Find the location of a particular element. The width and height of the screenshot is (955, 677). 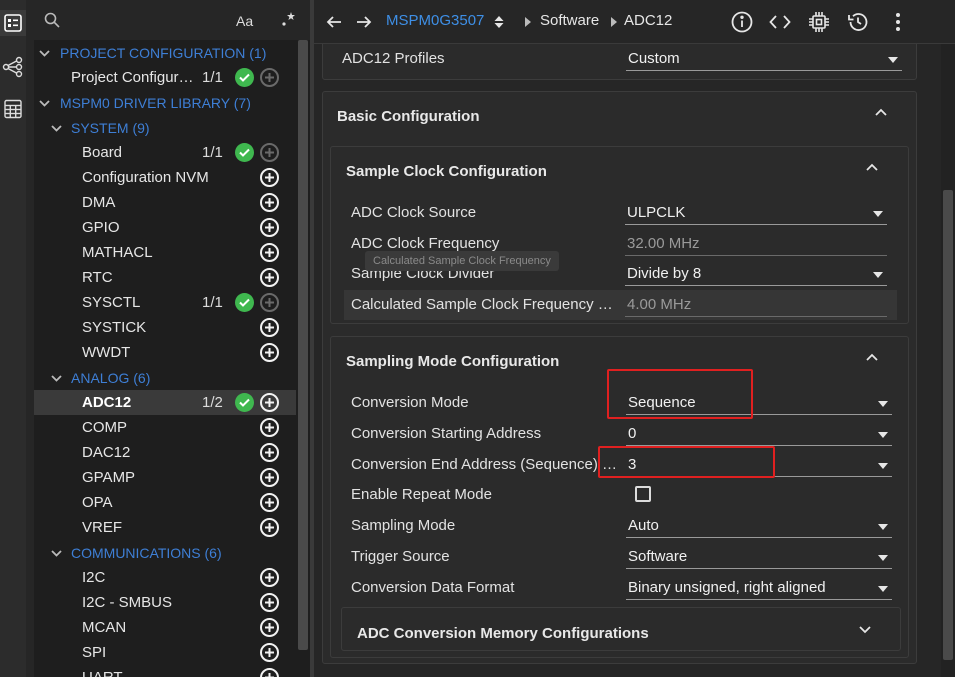

history-icon is located at coordinates (858, 22).